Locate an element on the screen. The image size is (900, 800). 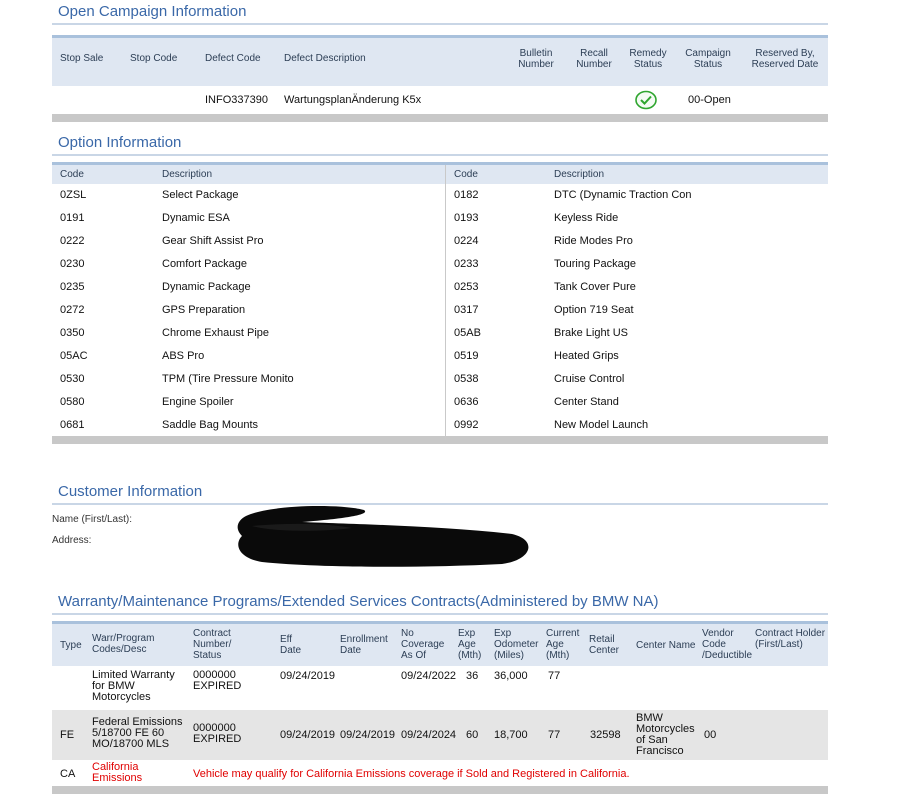
options-title: Option Information is located at coordinates (440, 144).